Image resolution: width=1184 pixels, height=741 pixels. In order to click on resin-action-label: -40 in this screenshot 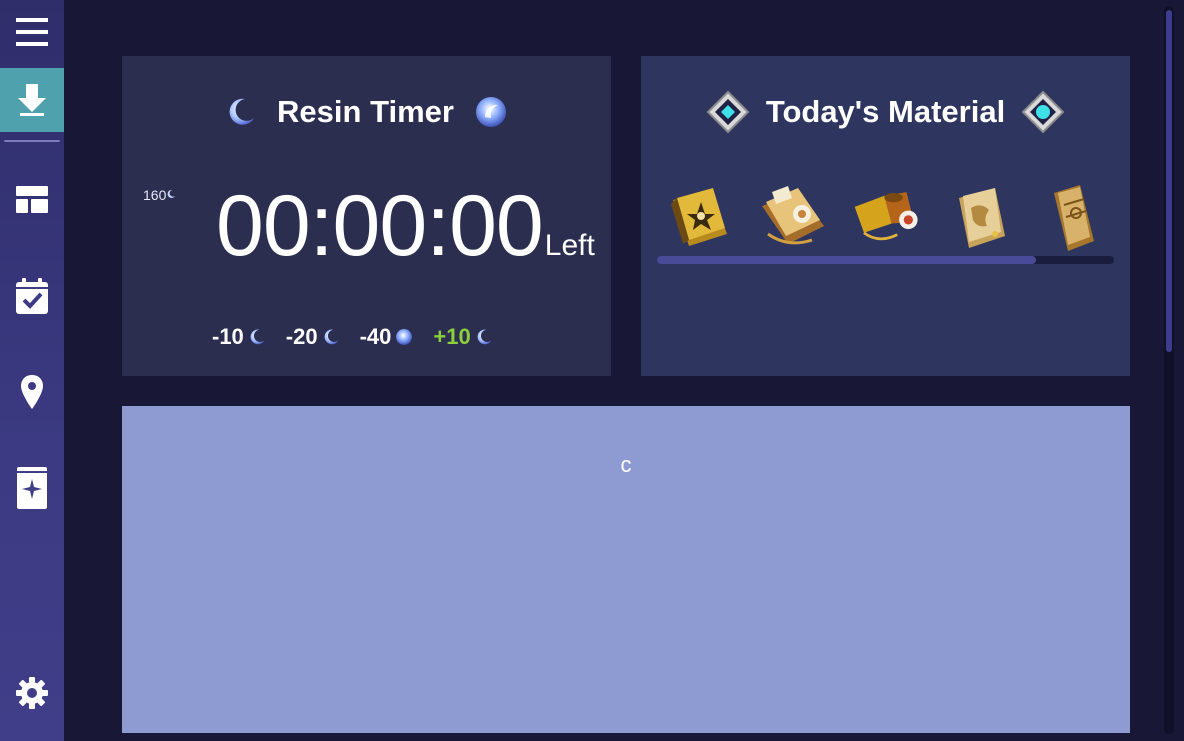, I will do `click(375, 336)`.